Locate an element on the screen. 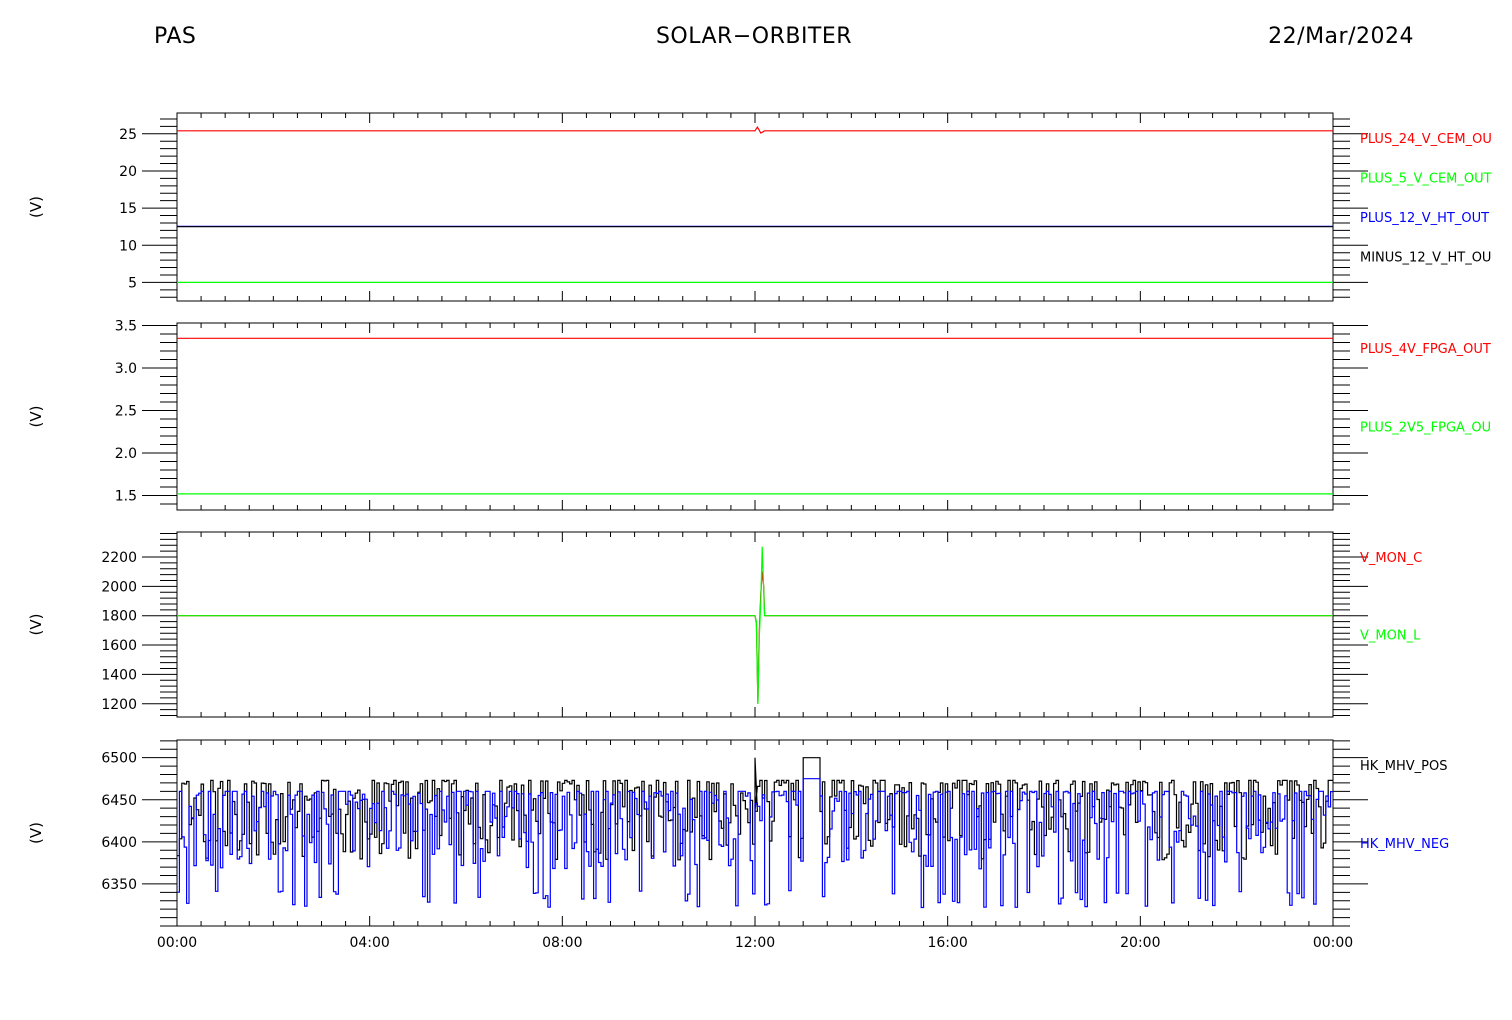 This screenshot has height=1020, width=1512. y-tick-label: 2200 is located at coordinates (119, 558).